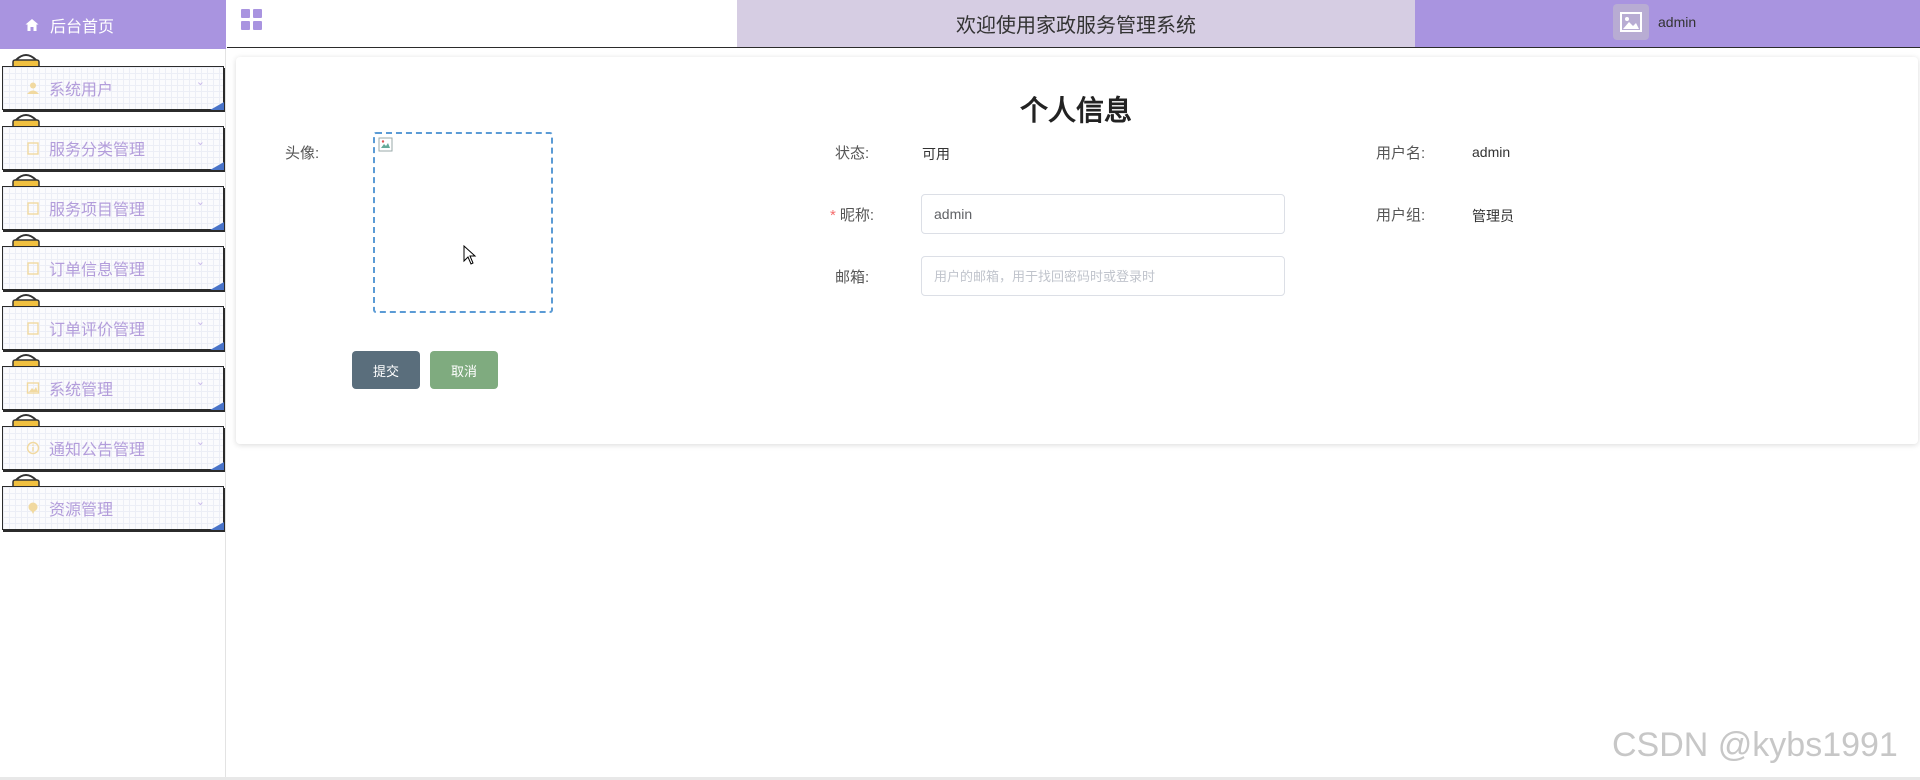 The width and height of the screenshot is (1920, 780). What do you see at coordinates (33, 448) in the screenshot?
I see `info-icon` at bounding box center [33, 448].